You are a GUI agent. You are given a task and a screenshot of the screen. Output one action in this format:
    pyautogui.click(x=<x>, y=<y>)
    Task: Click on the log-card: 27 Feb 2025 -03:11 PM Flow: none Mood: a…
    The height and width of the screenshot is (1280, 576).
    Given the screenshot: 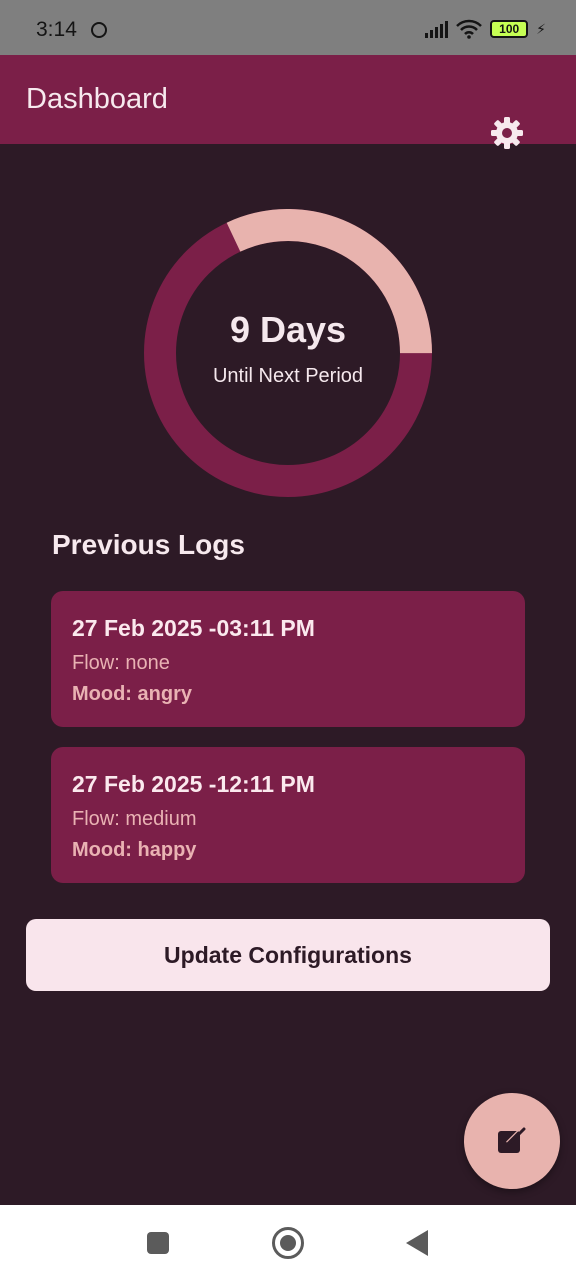 What is the action you would take?
    pyautogui.click(x=288, y=659)
    